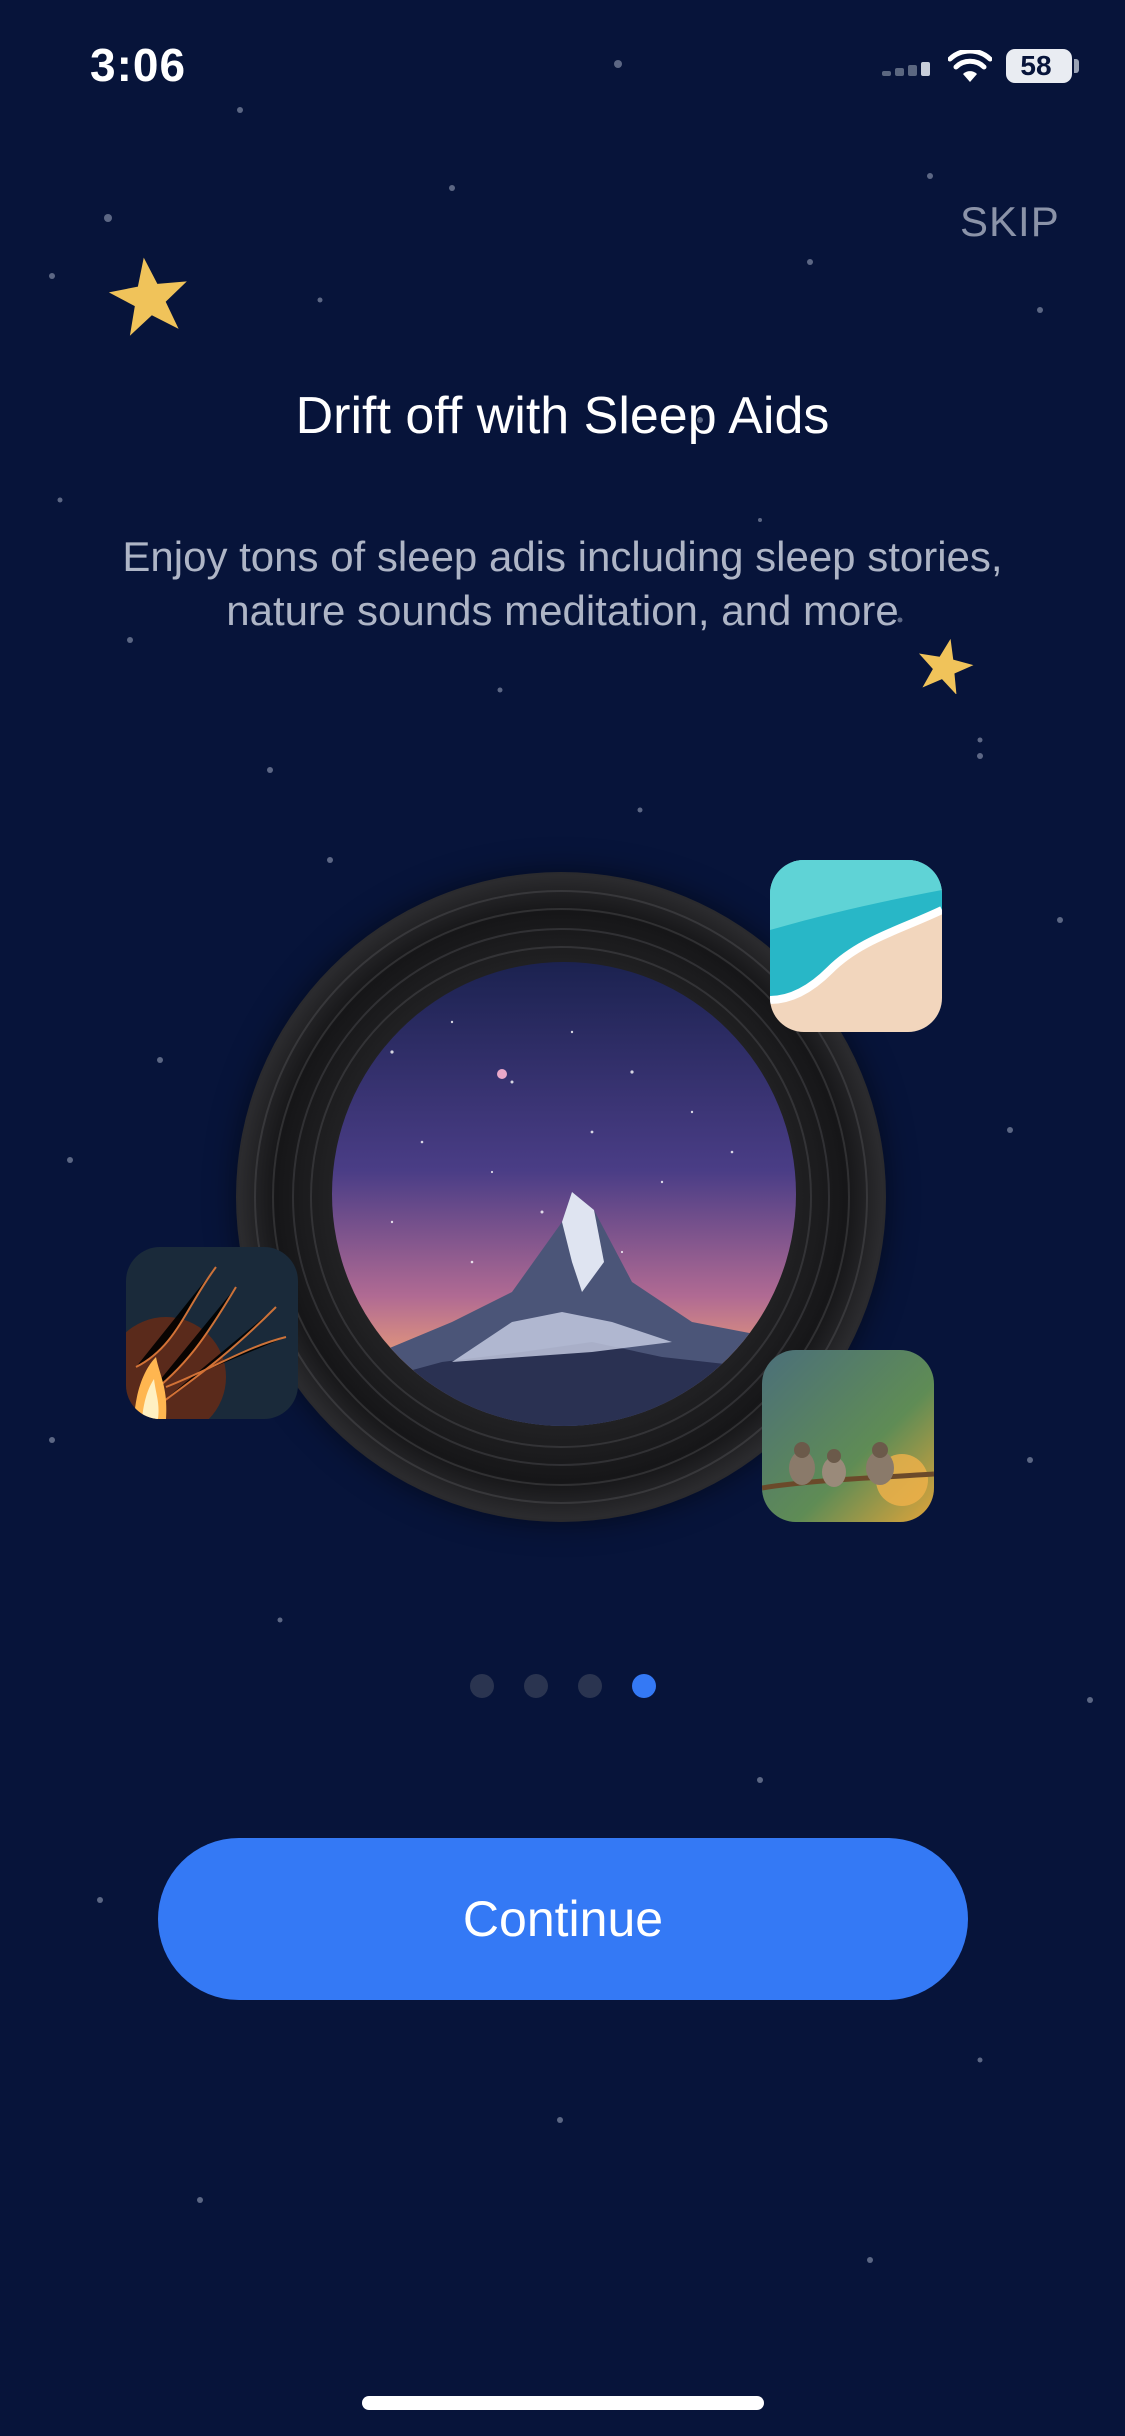 This screenshot has height=2436, width=1125. I want to click on beach-wave-image, so click(856, 946).